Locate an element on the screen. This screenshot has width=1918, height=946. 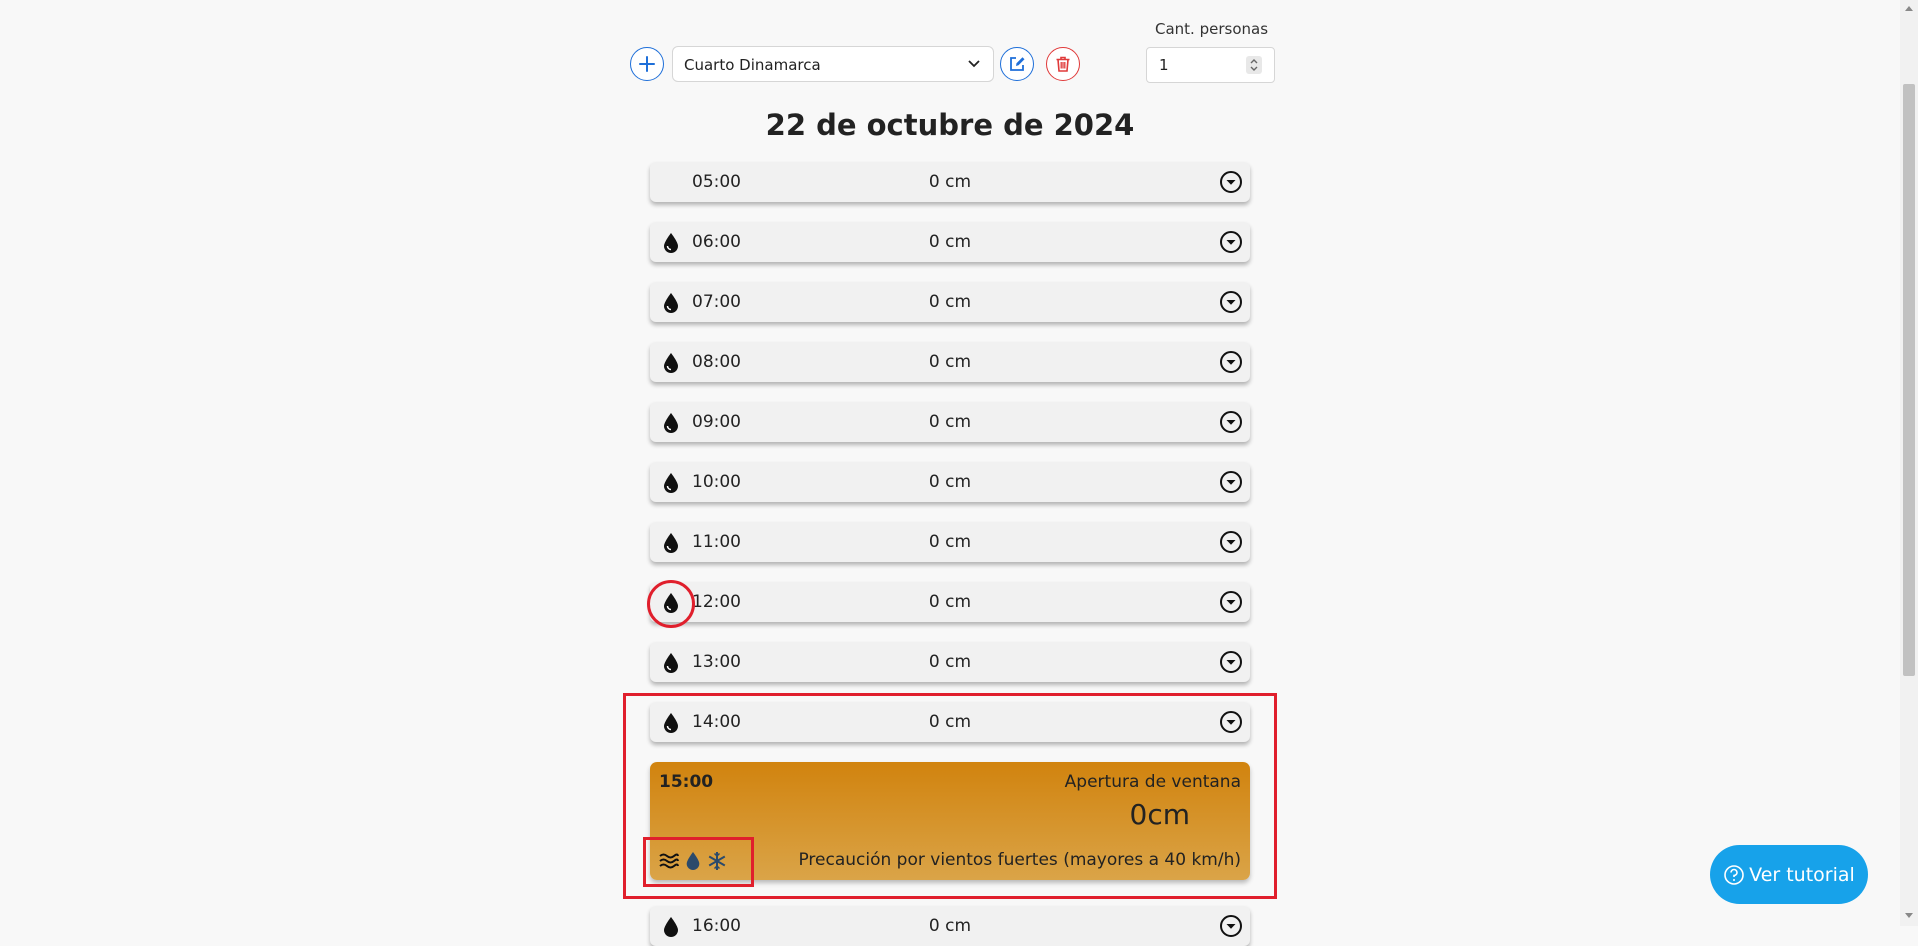
add-room-button is located at coordinates (647, 64).